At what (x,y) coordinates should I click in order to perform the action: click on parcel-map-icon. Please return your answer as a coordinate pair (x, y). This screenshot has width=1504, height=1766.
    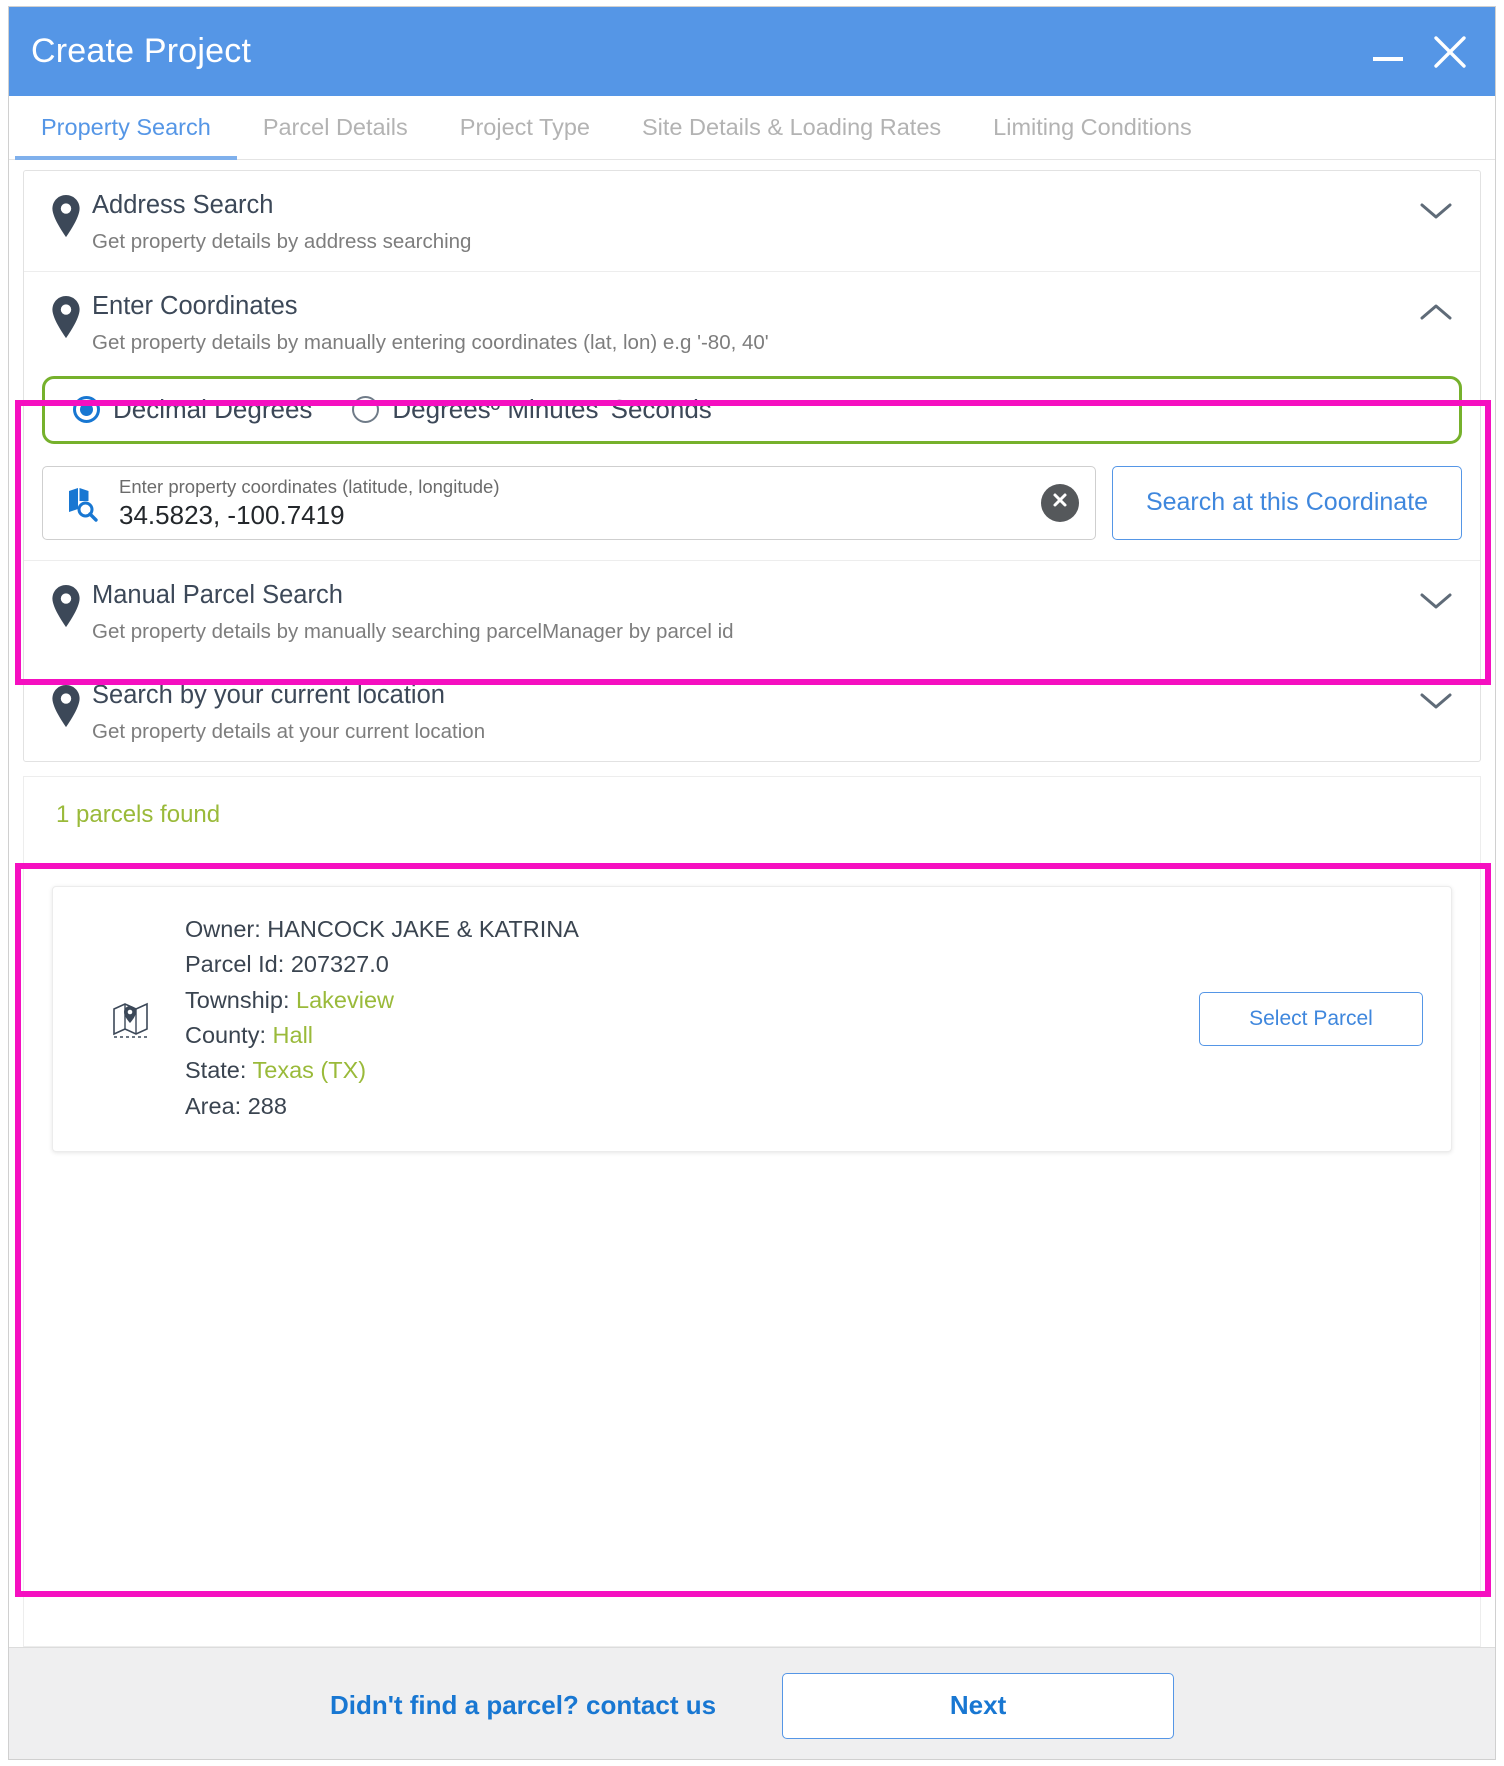
    Looking at the image, I should click on (130, 1019).